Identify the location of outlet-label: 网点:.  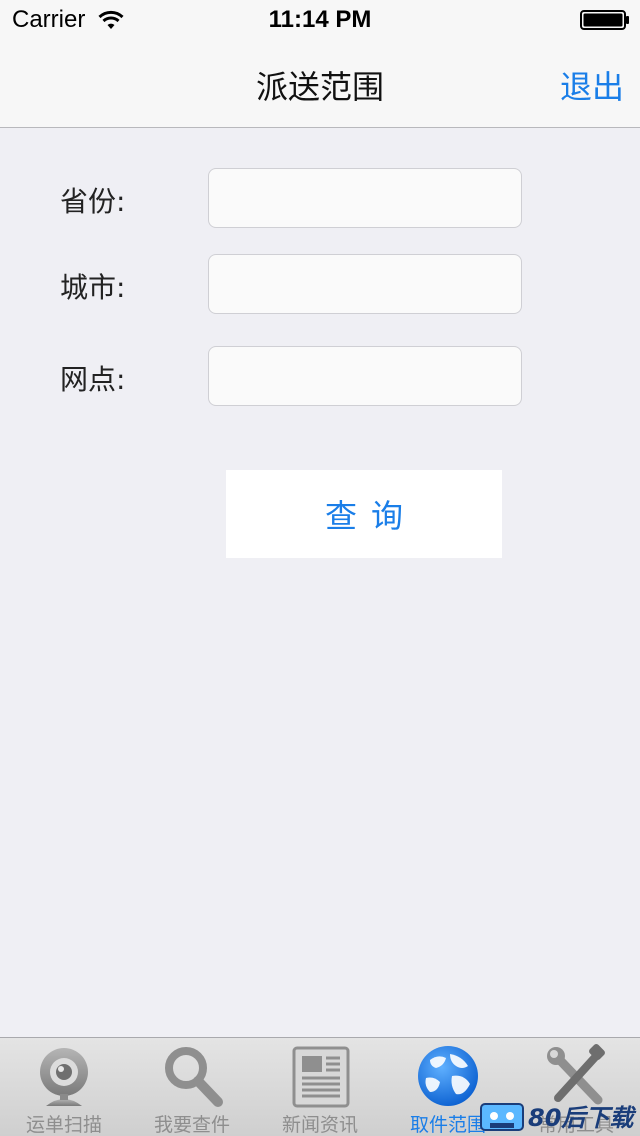
(93, 379).